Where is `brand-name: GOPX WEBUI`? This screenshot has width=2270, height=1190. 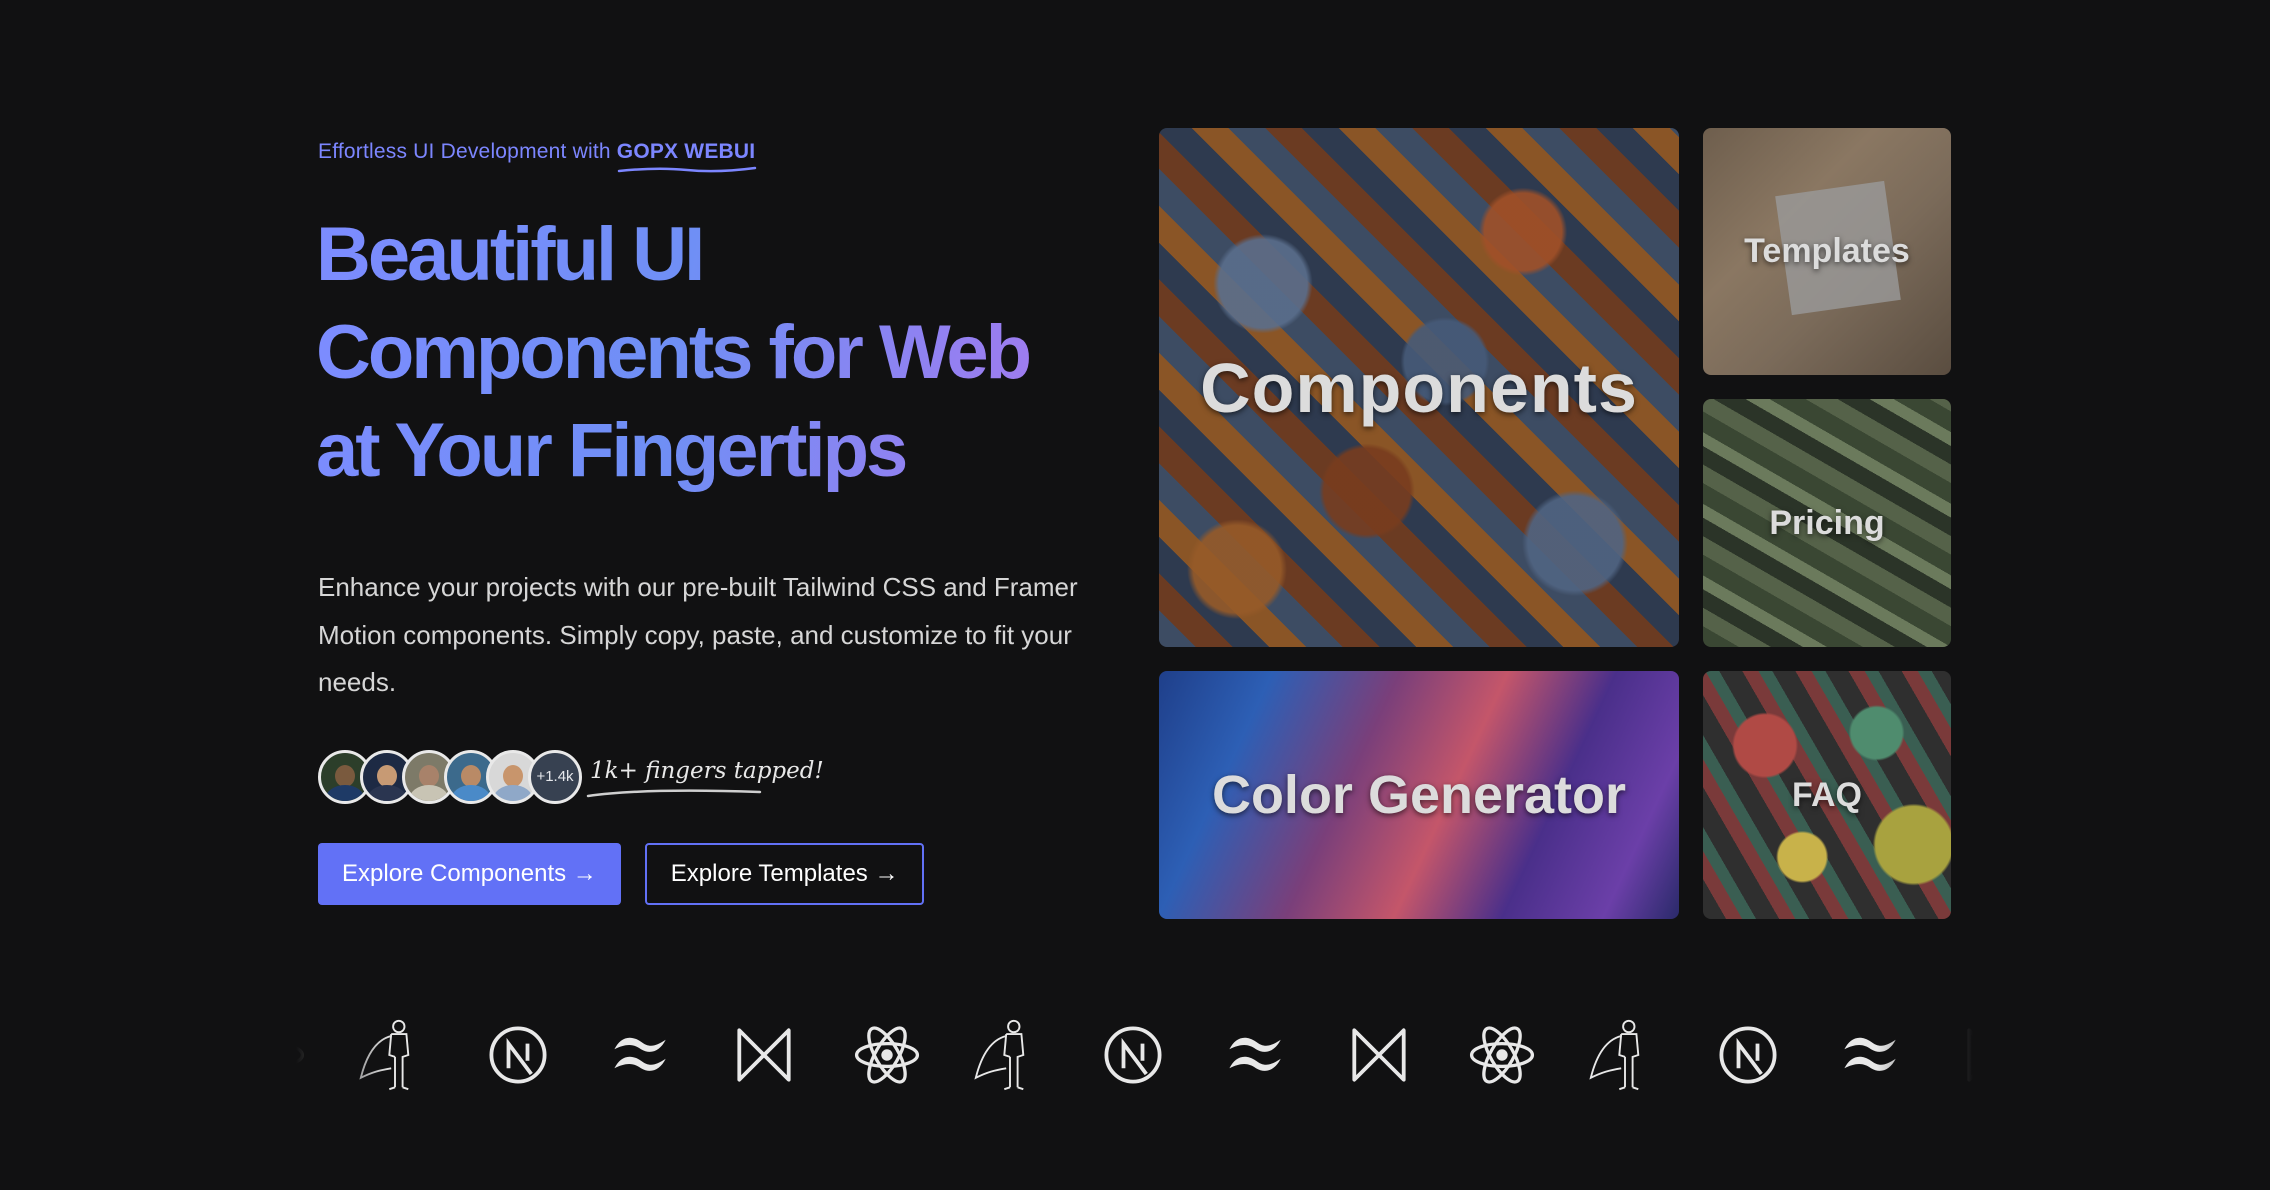 brand-name: GOPX WEBUI is located at coordinates (686, 151).